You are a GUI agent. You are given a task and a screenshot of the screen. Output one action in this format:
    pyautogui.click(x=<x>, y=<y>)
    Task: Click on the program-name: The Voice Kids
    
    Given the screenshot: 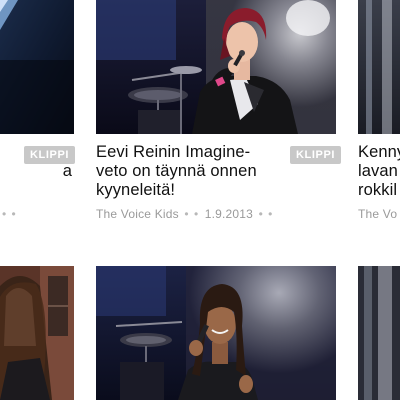 What is the action you would take?
    pyautogui.click(x=137, y=214)
    